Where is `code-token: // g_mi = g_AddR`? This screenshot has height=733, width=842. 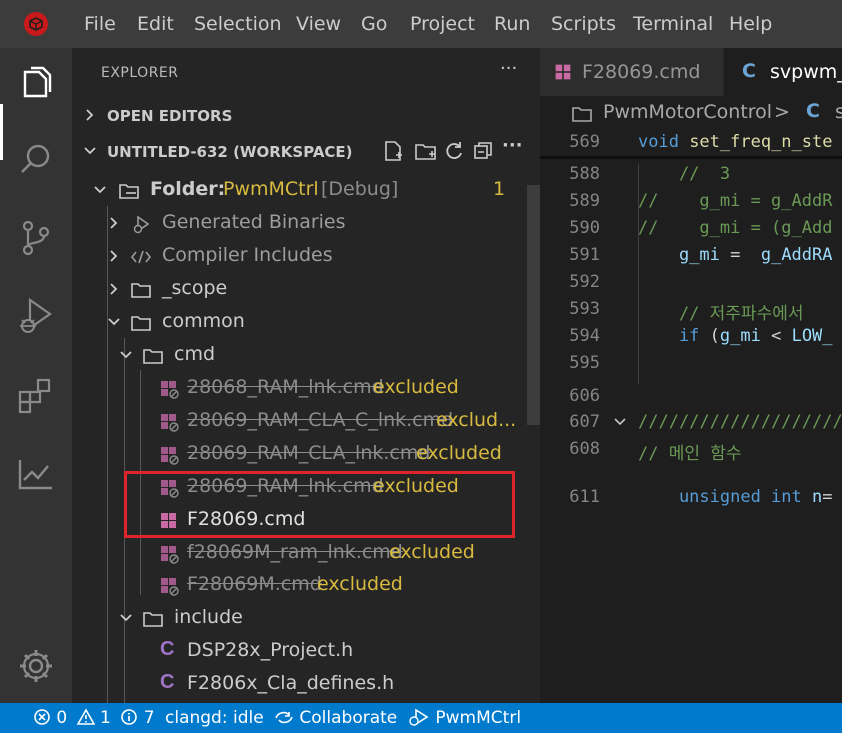 code-token: // g_mi = g_AddR is located at coordinates (735, 201).